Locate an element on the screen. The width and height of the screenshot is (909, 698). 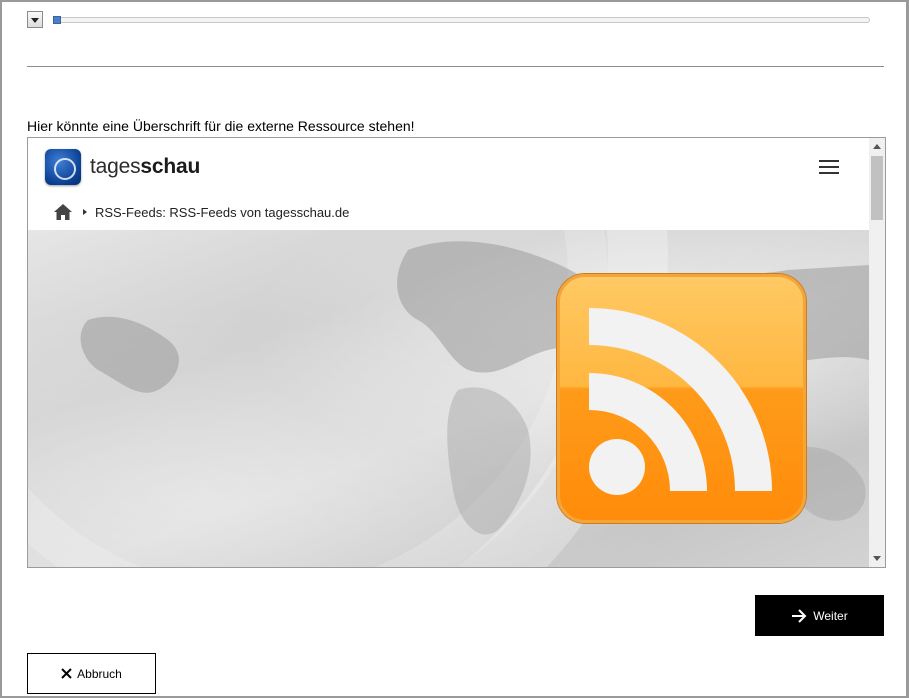
next-button: Weiter is located at coordinates (819, 615).